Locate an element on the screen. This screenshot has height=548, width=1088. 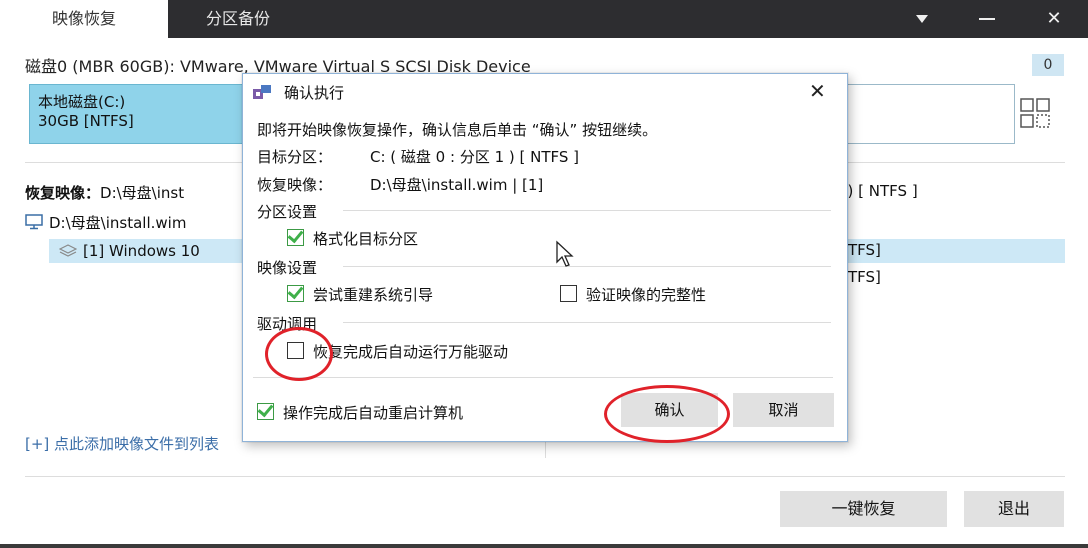
minimize-icon is located at coordinates (987, 19).